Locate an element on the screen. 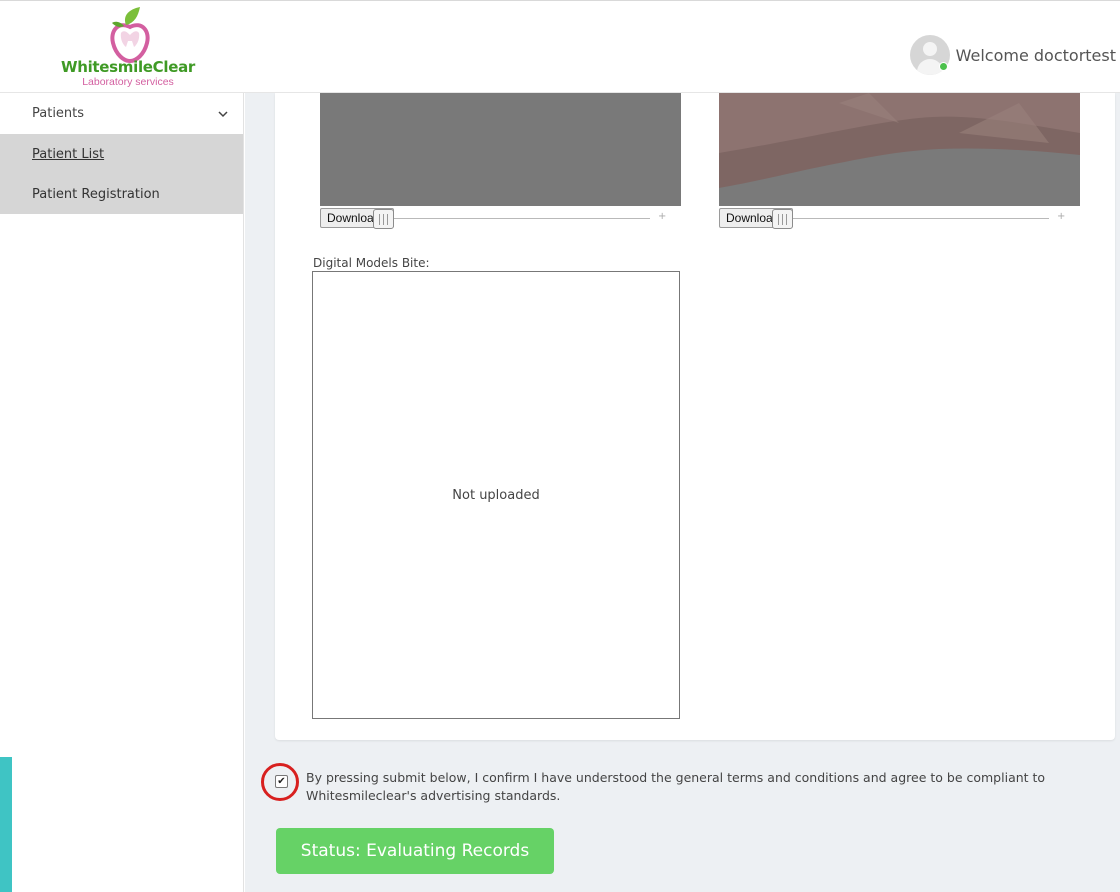 Image resolution: width=1120 pixels, height=892 pixels. avatar-head-shape is located at coordinates (929, 49).